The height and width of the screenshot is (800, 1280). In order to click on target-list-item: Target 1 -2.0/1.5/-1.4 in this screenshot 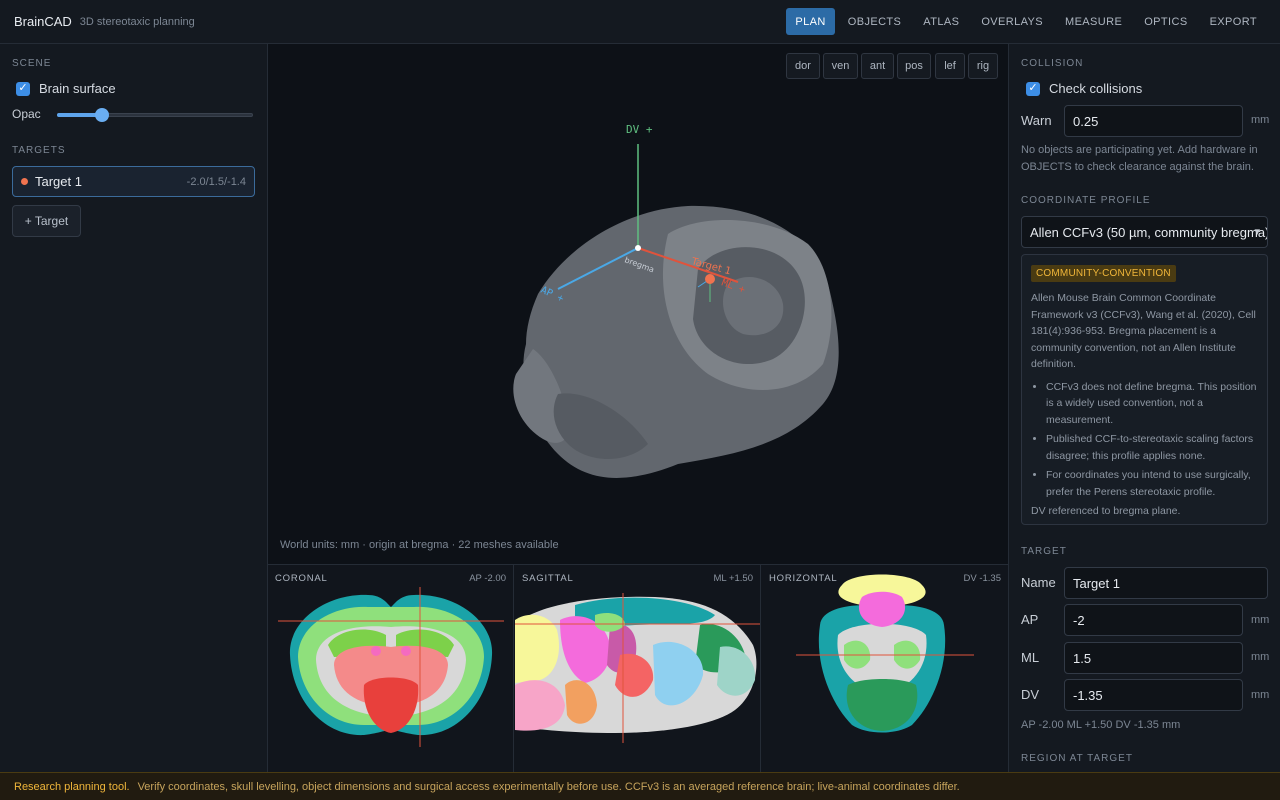, I will do `click(133, 181)`.